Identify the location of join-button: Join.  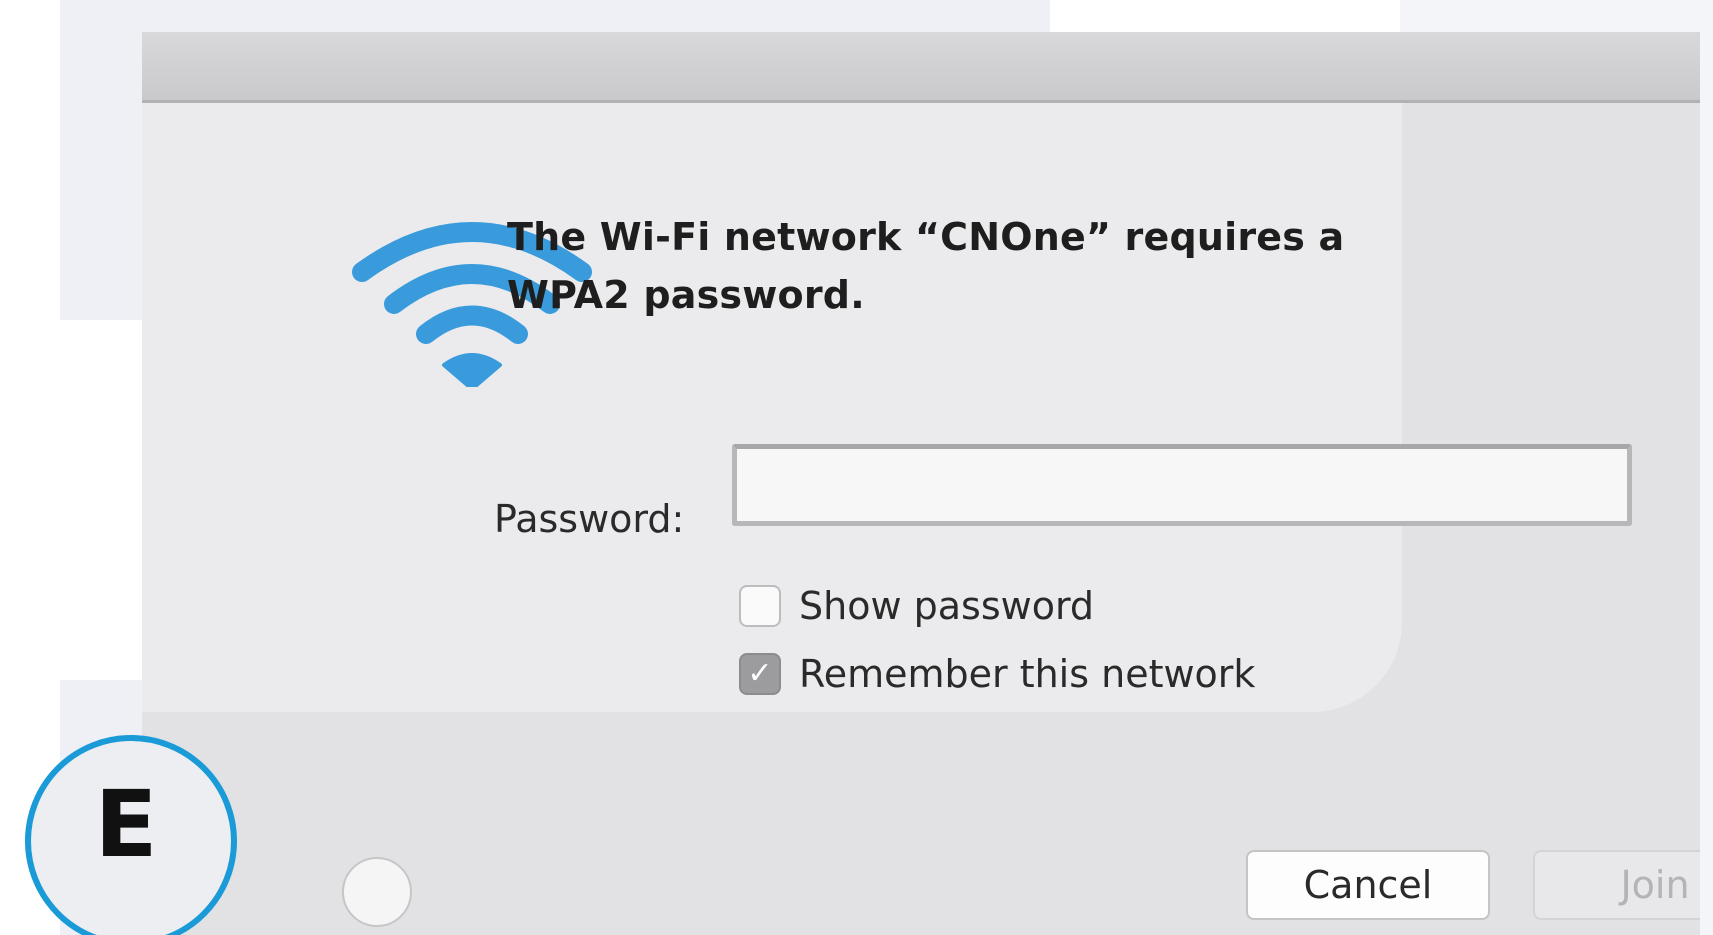
(1616, 885).